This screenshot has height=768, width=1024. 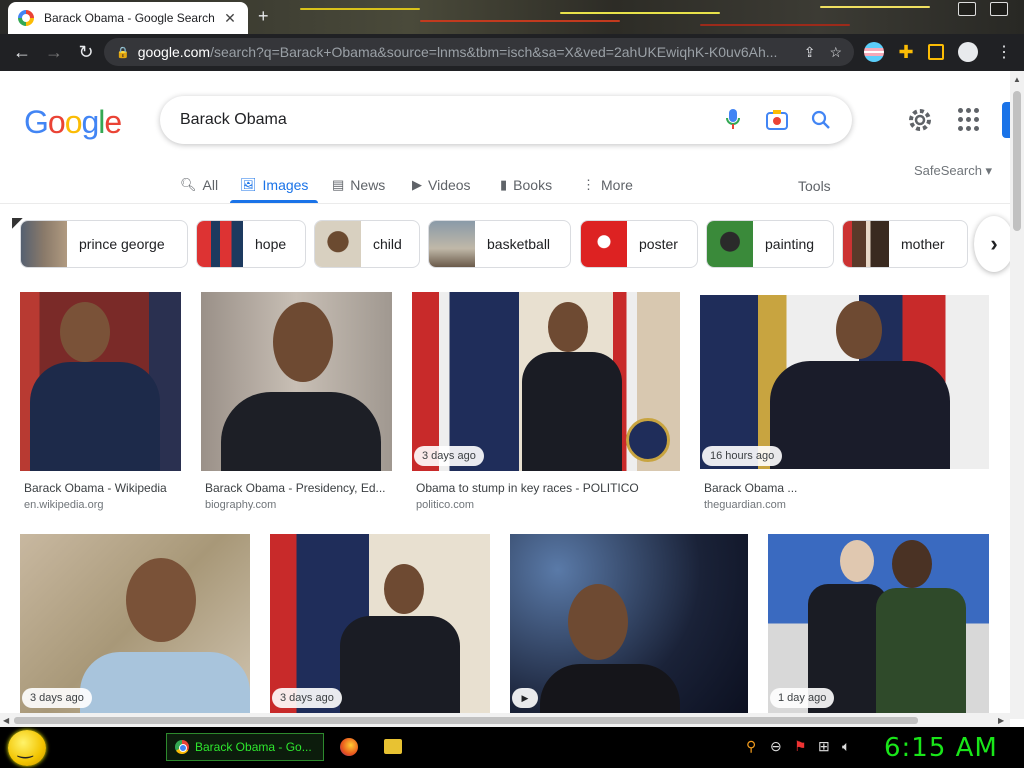 I want to click on bookmark-star-icon: ☆, so click(x=835, y=52).